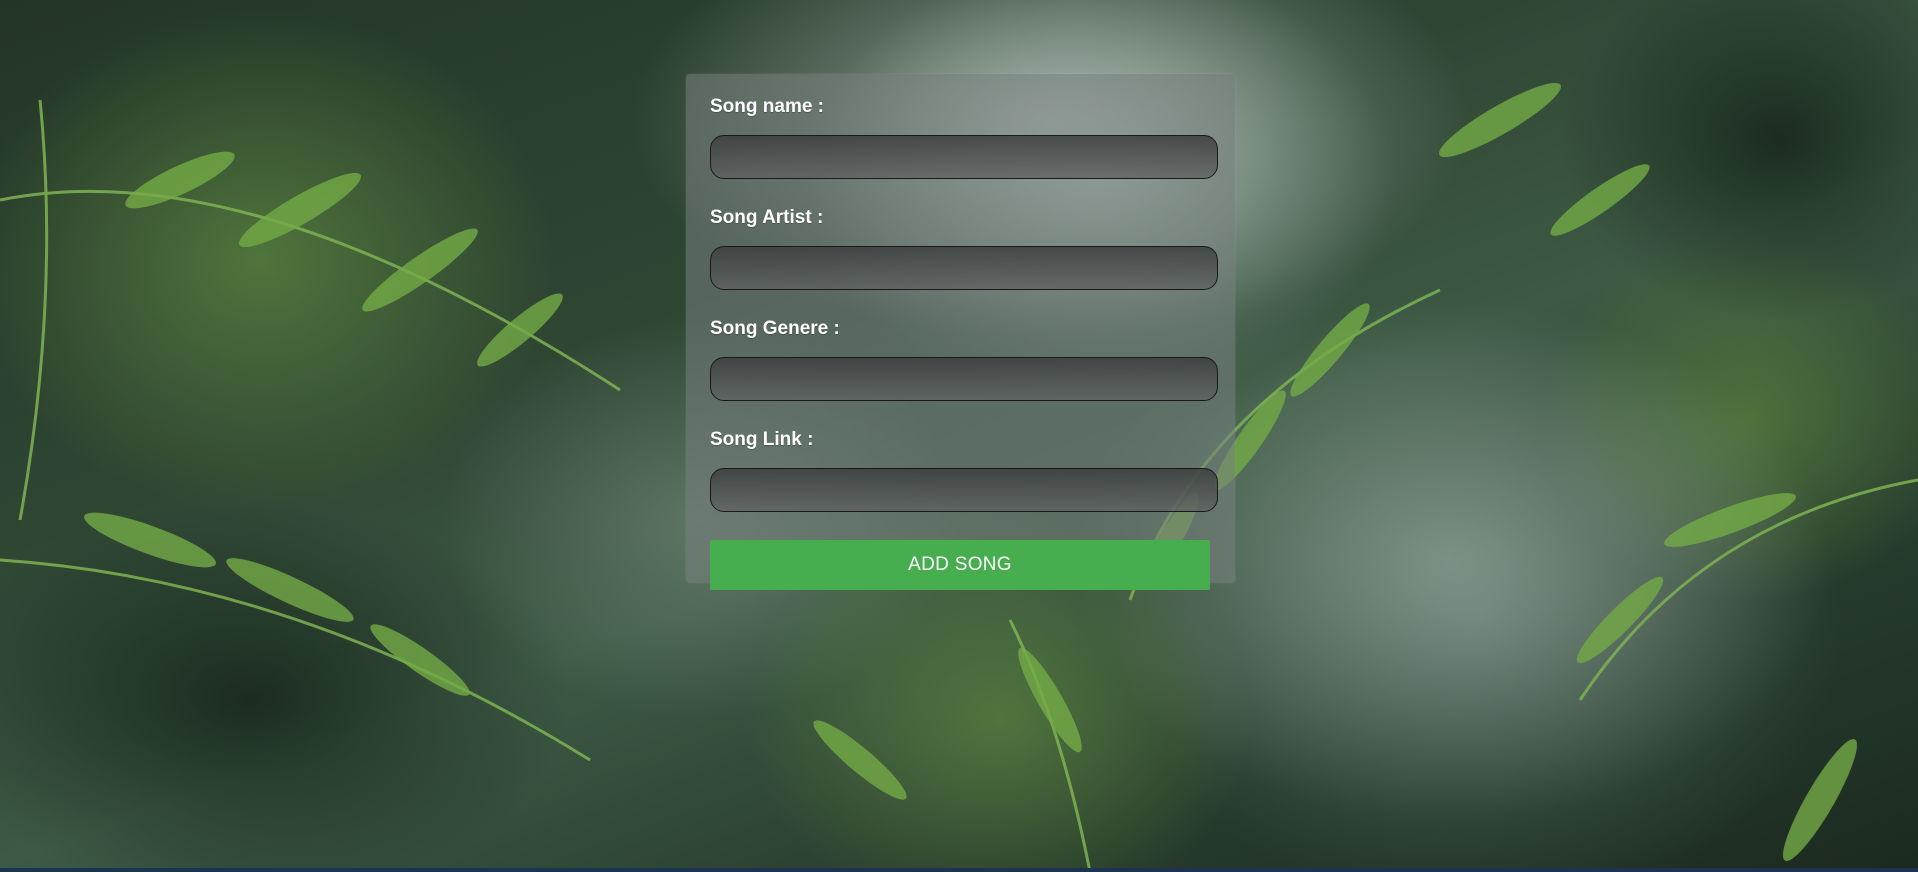 This screenshot has width=1918, height=872. Describe the element at coordinates (964, 490) in the screenshot. I see `song-link-input` at that location.